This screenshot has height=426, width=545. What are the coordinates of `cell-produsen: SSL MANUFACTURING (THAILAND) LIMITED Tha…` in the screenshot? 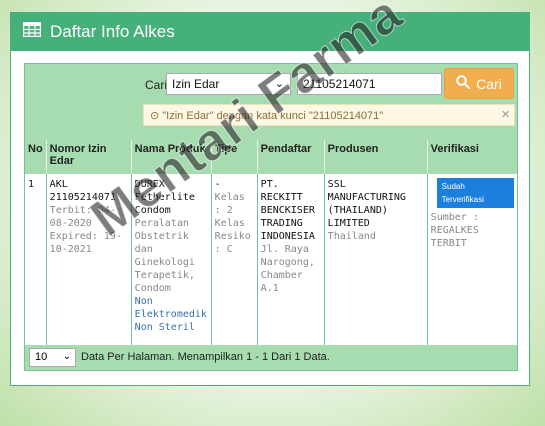 It's located at (376, 266).